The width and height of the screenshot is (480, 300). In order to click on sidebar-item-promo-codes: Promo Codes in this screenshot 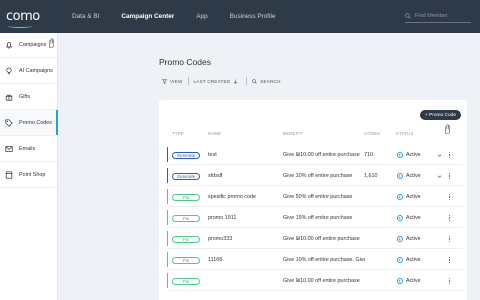, I will do `click(29, 123)`.